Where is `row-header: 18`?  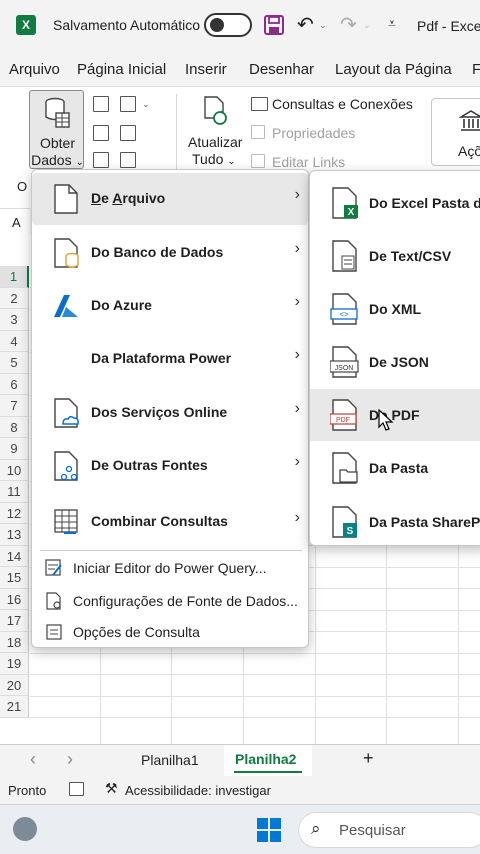
row-header: 18 is located at coordinates (14, 642).